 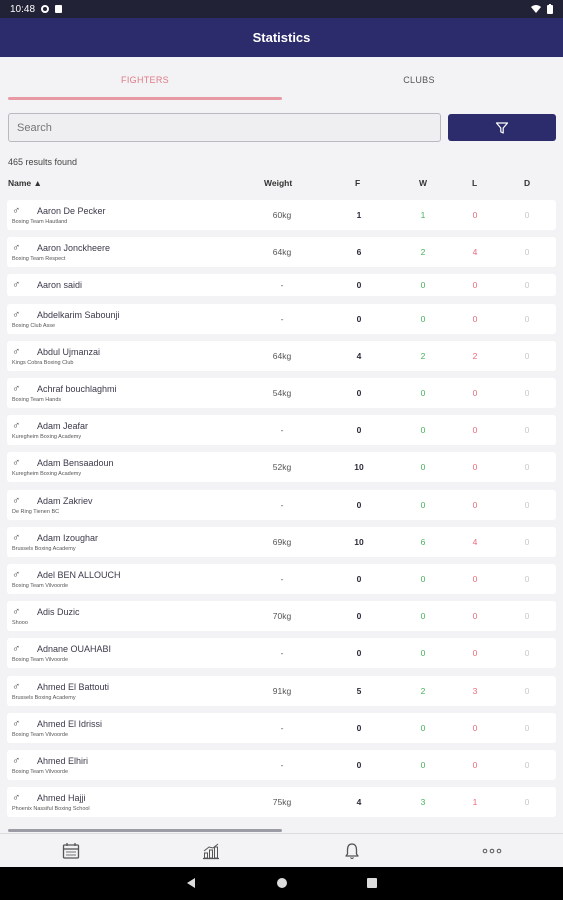 I want to click on column-draws: D, so click(x=527, y=183).